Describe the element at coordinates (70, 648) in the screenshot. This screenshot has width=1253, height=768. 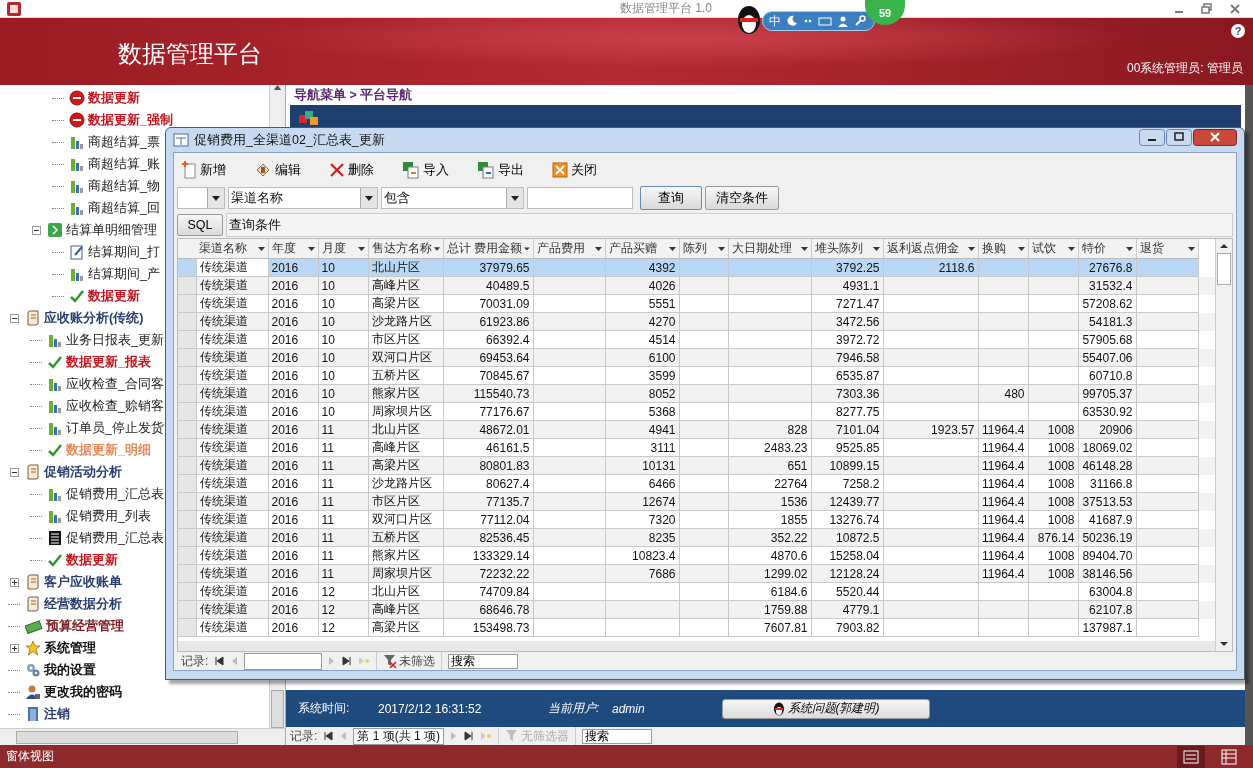
I see `tree-item: 系统管理` at that location.